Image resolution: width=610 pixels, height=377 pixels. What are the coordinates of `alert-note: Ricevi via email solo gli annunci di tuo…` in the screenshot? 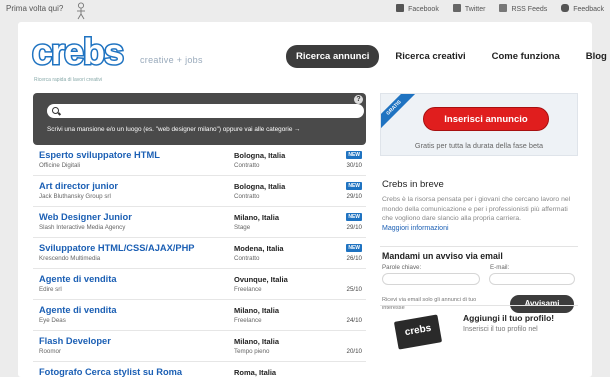 It's located at (429, 303).